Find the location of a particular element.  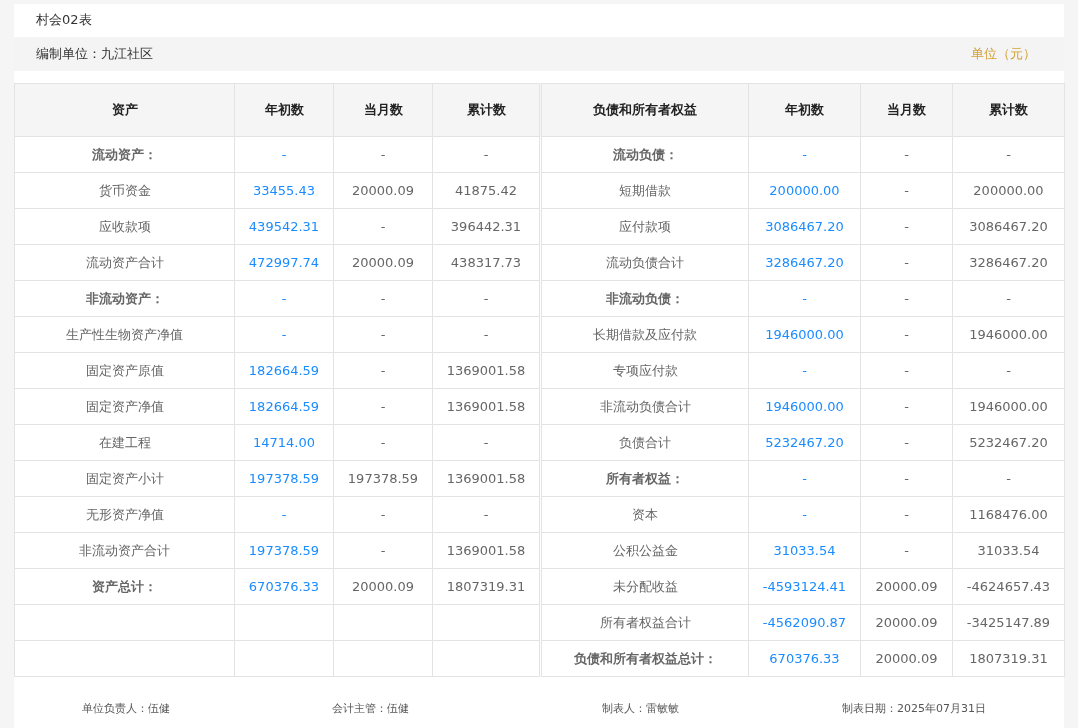

table-cell: -4562090.87 is located at coordinates (804, 622).